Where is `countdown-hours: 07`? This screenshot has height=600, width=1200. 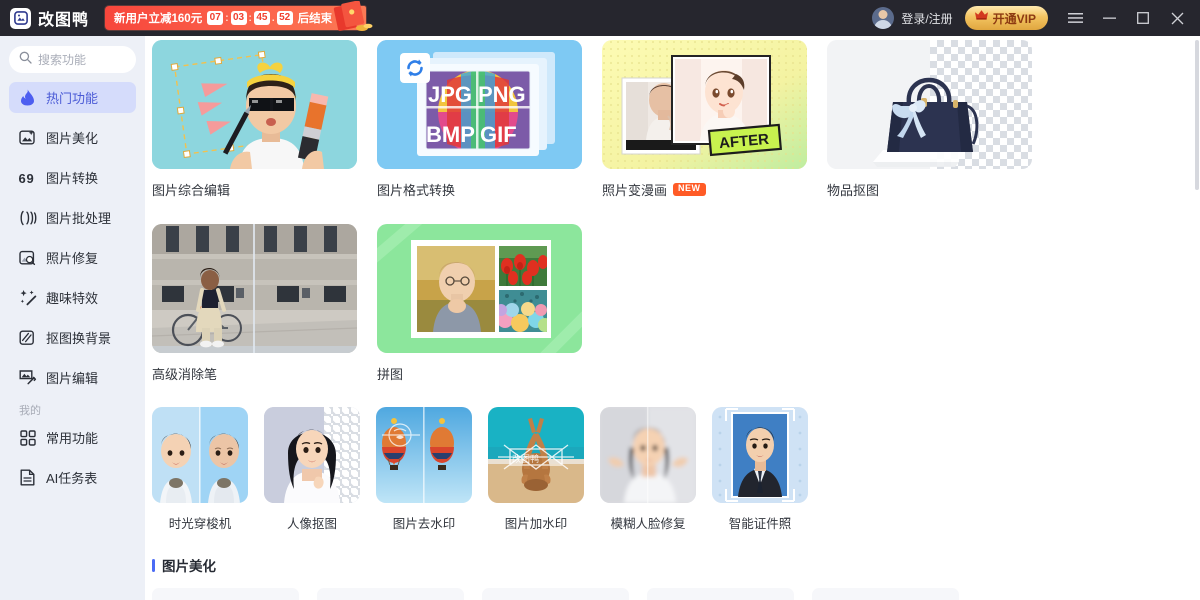 countdown-hours: 07 is located at coordinates (215, 18).